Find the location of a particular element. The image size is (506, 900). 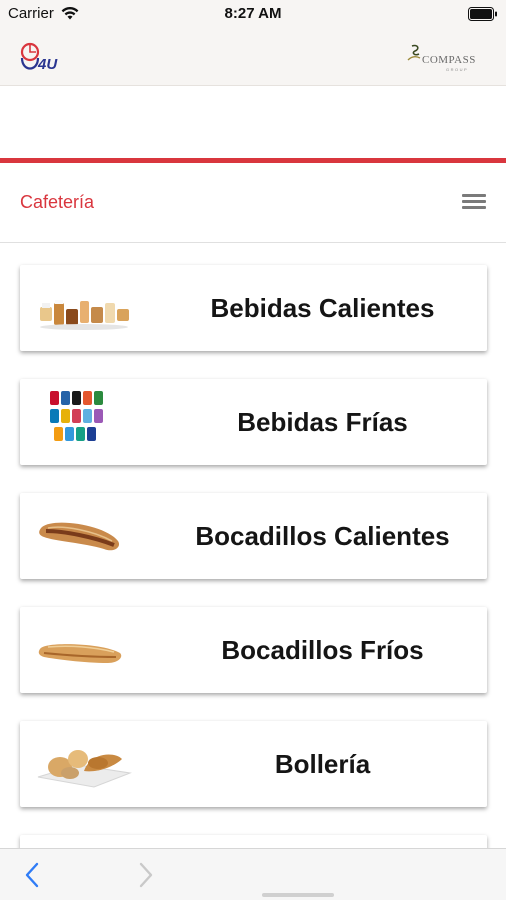

battery-icon is located at coordinates (482, 14).